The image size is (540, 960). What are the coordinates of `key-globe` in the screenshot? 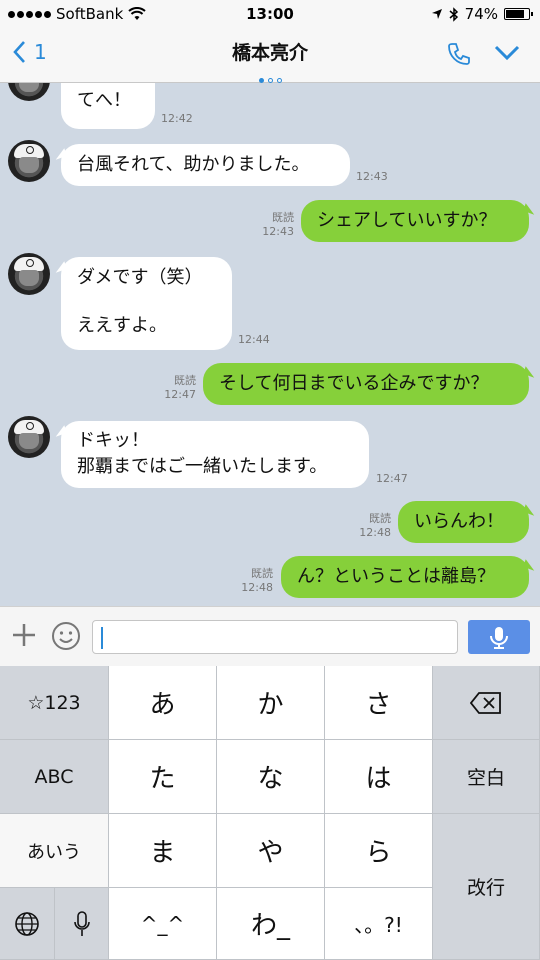 It's located at (27, 924).